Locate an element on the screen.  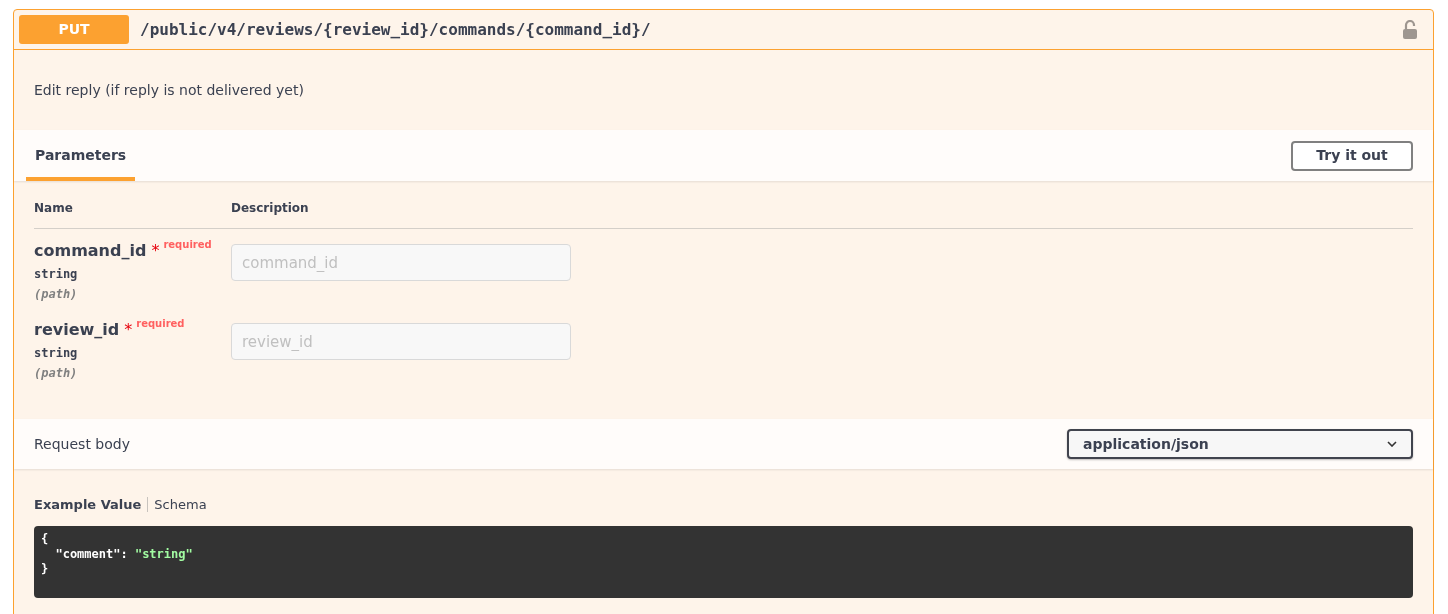
method-badge: PUT is located at coordinates (74, 29).